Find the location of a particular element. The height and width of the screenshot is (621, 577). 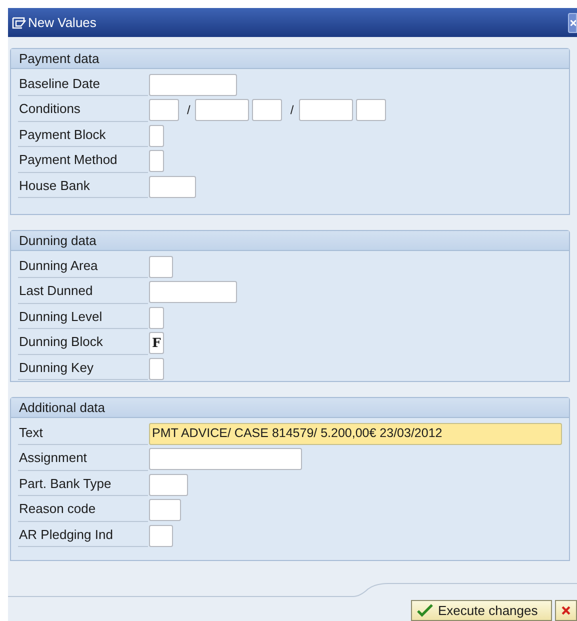

field-label: Payment Block is located at coordinates (83, 135).